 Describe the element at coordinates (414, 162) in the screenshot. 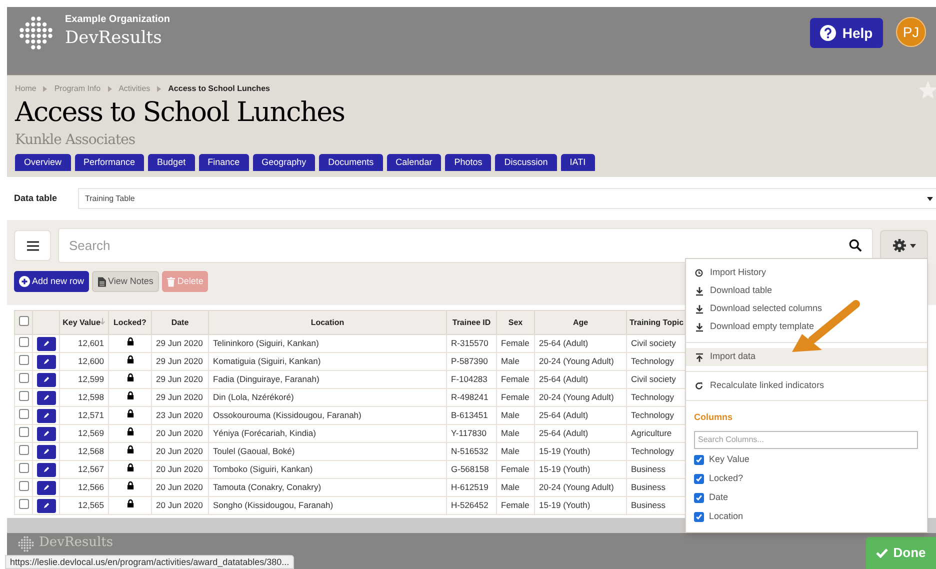

I see `nav-tab: Calendar` at that location.